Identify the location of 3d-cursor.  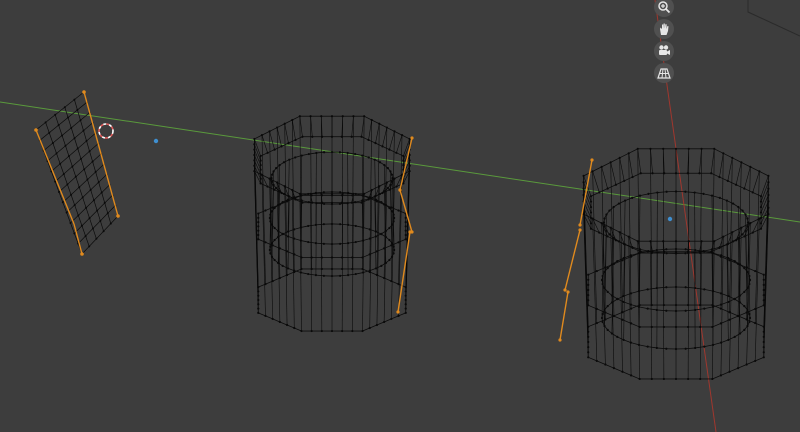
(106, 131).